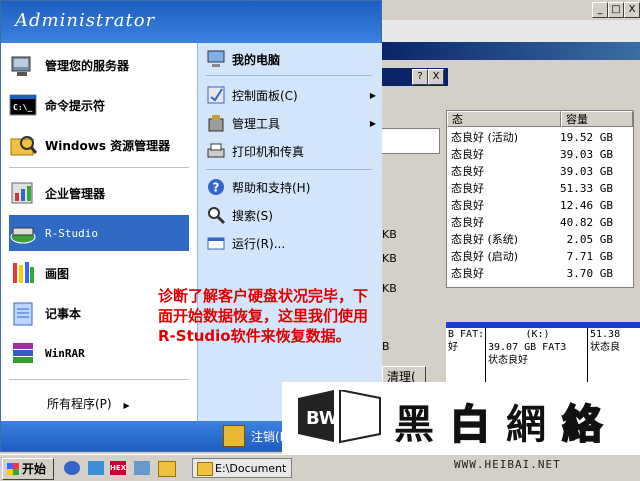 This screenshot has height=481, width=640. Describe the element at coordinates (23, 233) in the screenshot. I see `r-studio-icon` at that location.